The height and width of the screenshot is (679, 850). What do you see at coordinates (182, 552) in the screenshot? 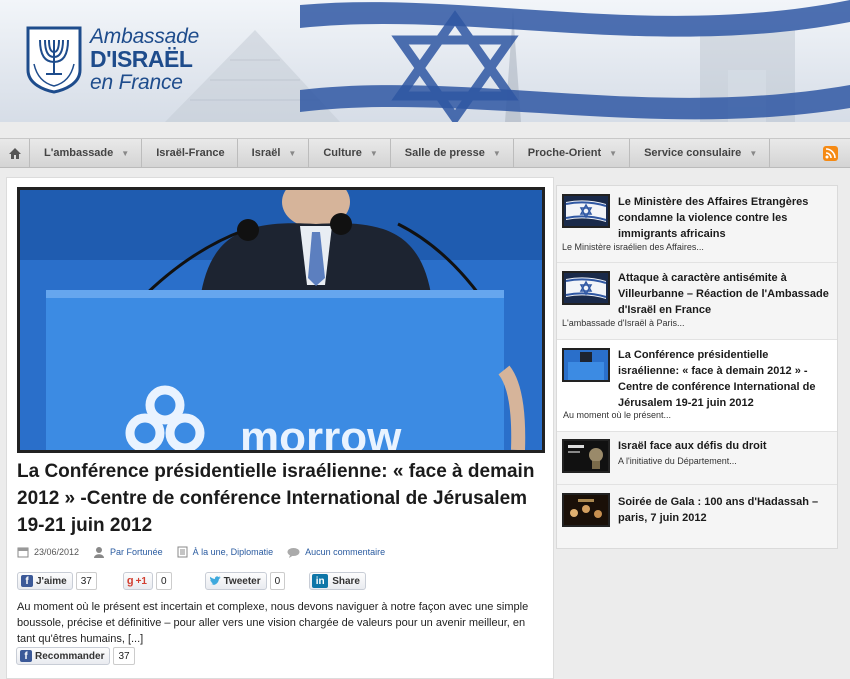
I see `document-icon` at bounding box center [182, 552].